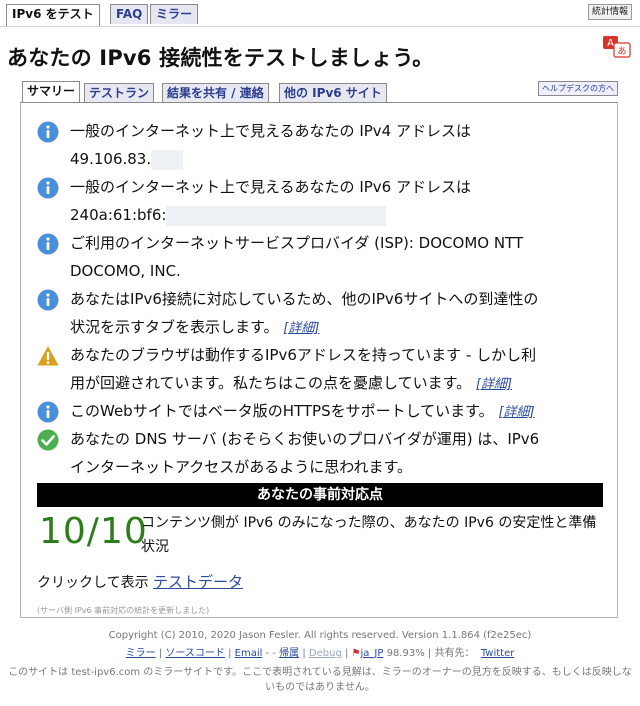 Image resolution: width=640 pixels, height=706 pixels. Describe the element at coordinates (220, 58) in the screenshot. I see `page-title: あなたの IPv6 接続性をテストしましょう。` at that location.